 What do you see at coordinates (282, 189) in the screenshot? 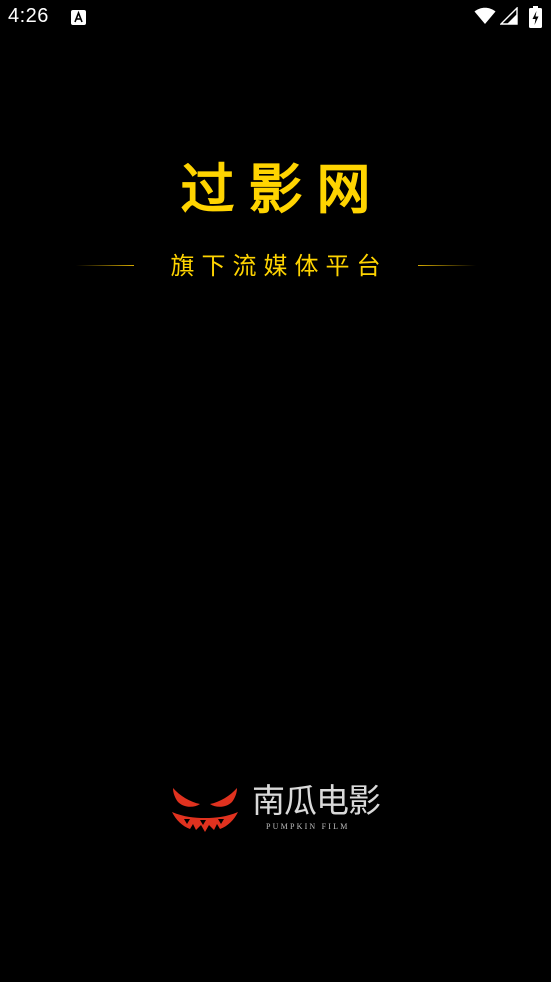
I see `app-title: 过影网` at bounding box center [282, 189].